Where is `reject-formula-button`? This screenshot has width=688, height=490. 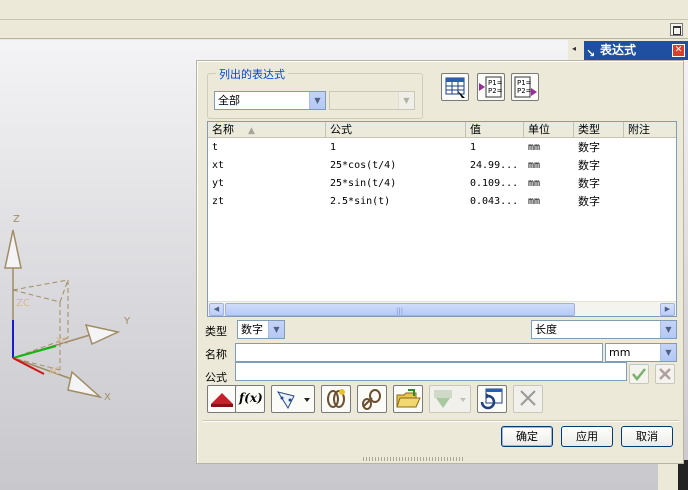 reject-formula-button is located at coordinates (665, 374).